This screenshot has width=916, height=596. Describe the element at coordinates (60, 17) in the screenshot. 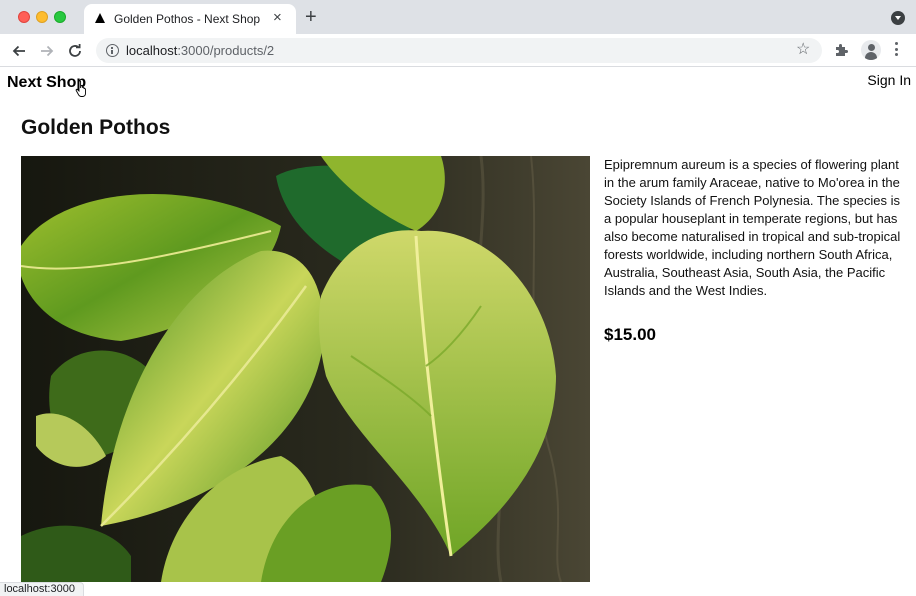

I see `maximize-window-button` at that location.